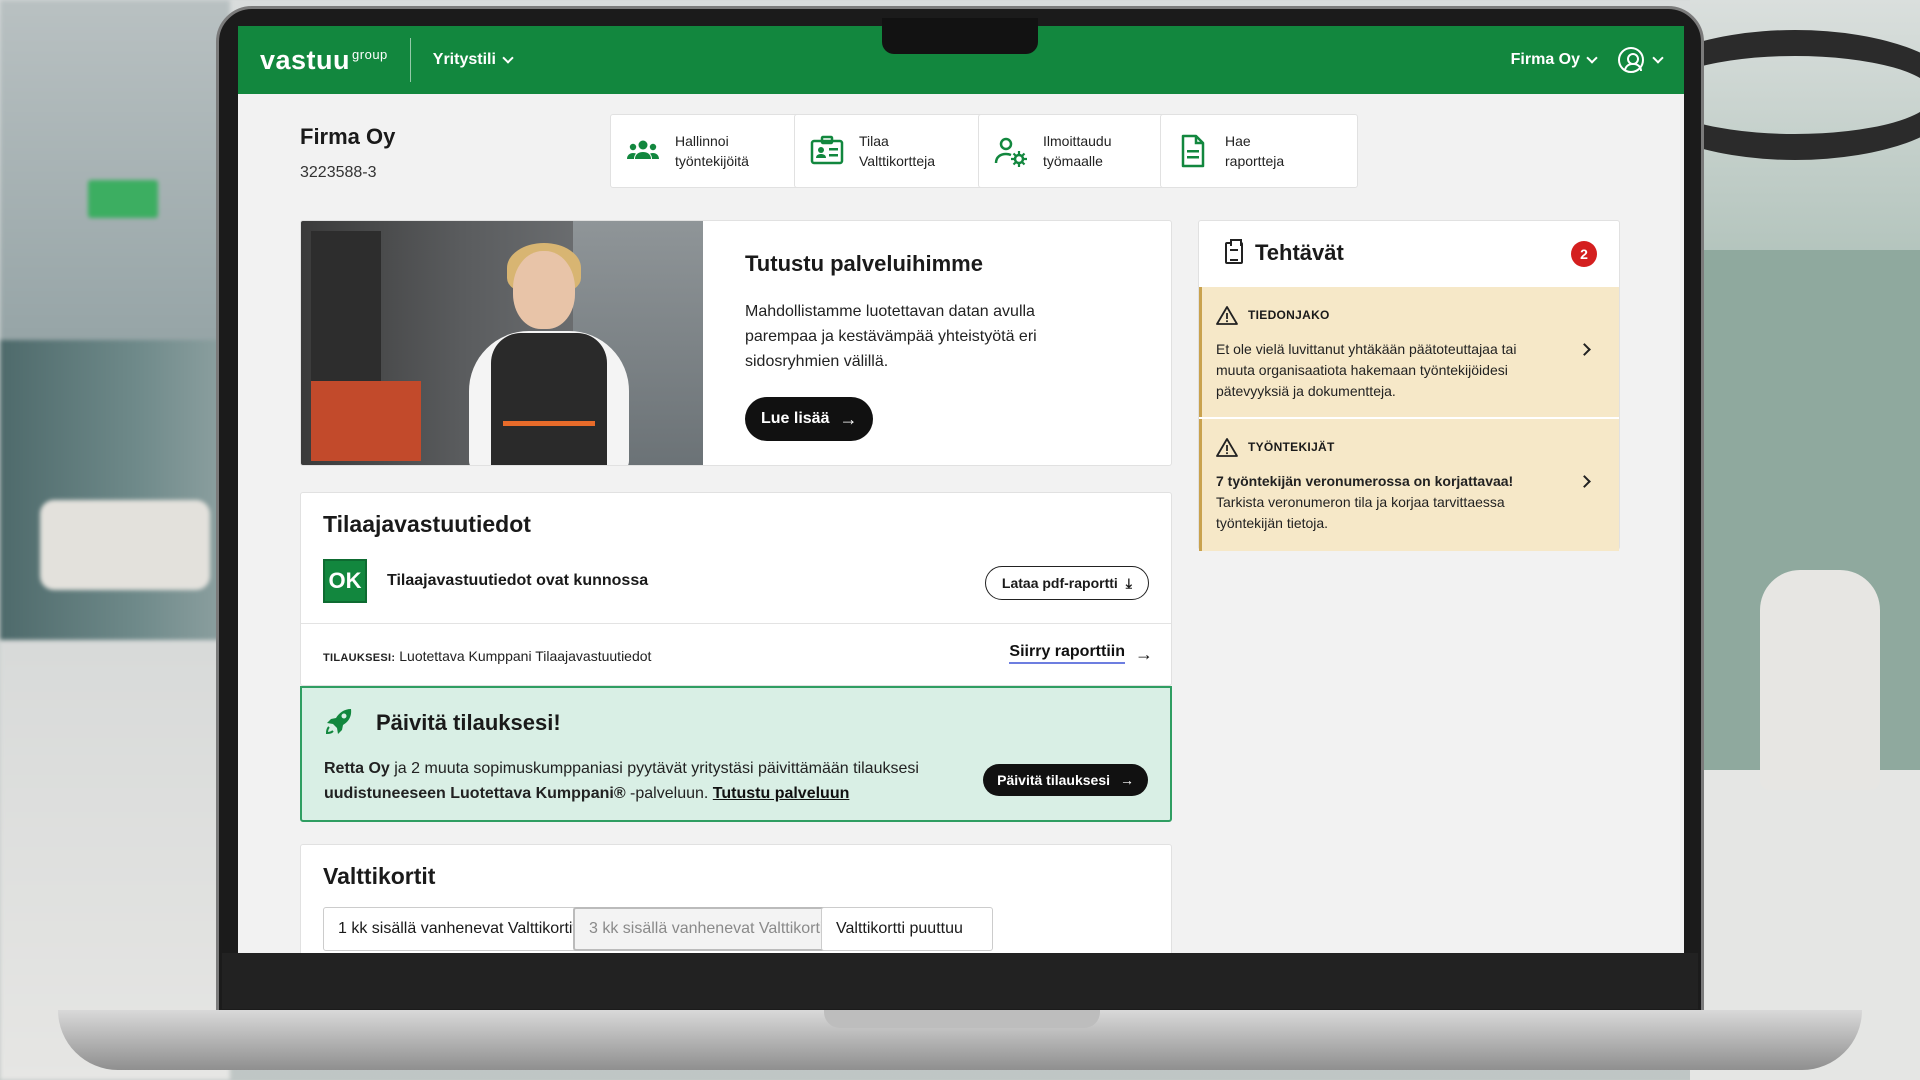  I want to click on update-subscription-title: Päivitä tilauksesi!, so click(468, 722).